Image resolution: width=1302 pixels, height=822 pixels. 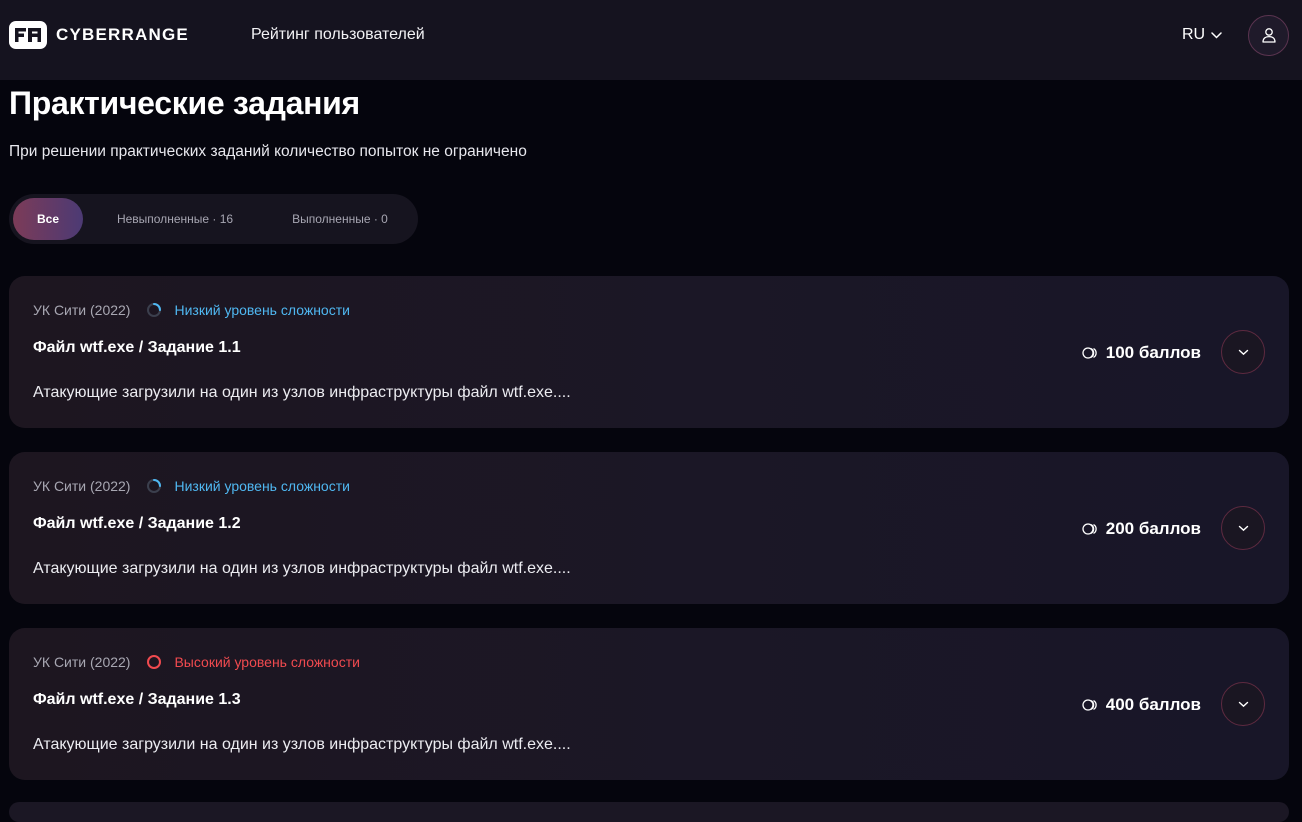 I want to click on brand-logo: CYBERRANGE, so click(x=99, y=35).